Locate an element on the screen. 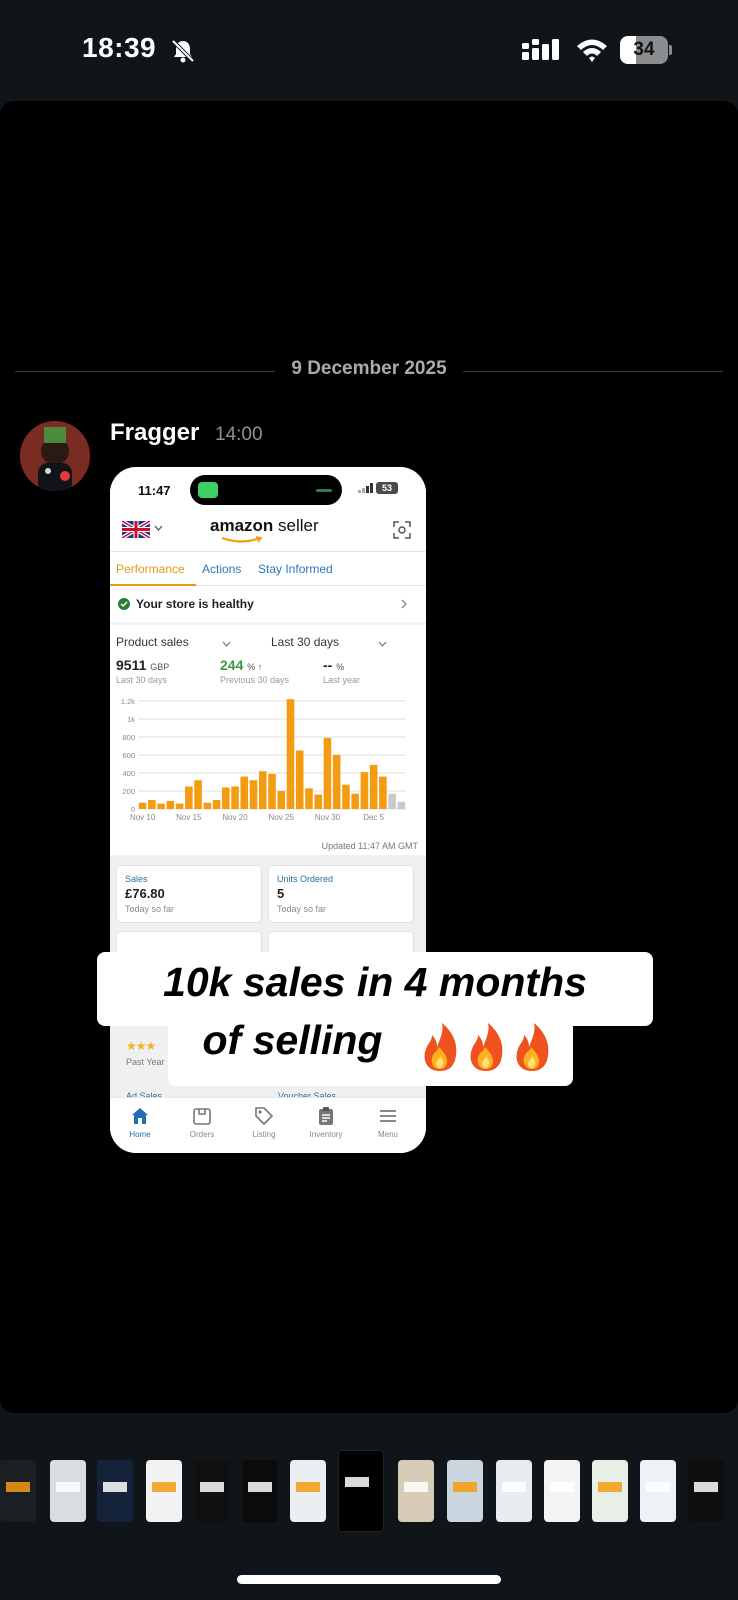  status-time: 18:39 is located at coordinates (119, 47).